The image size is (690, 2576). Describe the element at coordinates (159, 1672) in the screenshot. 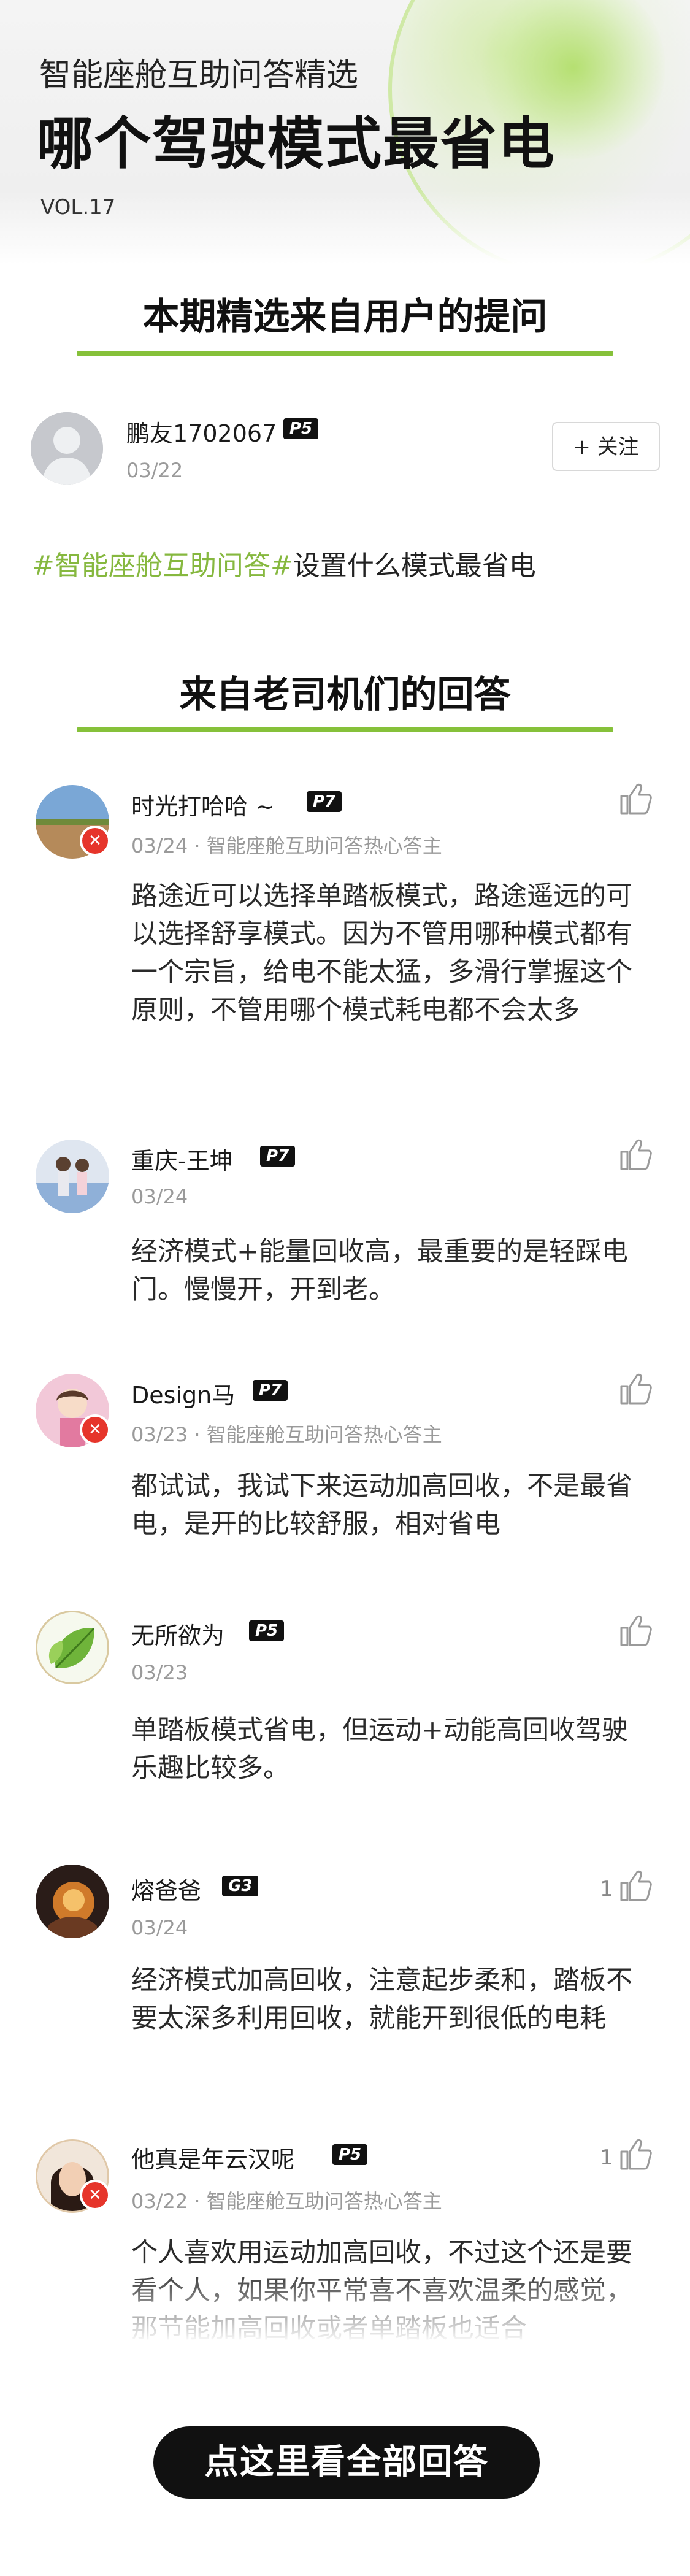

I see `answer-meta: 03/23` at that location.